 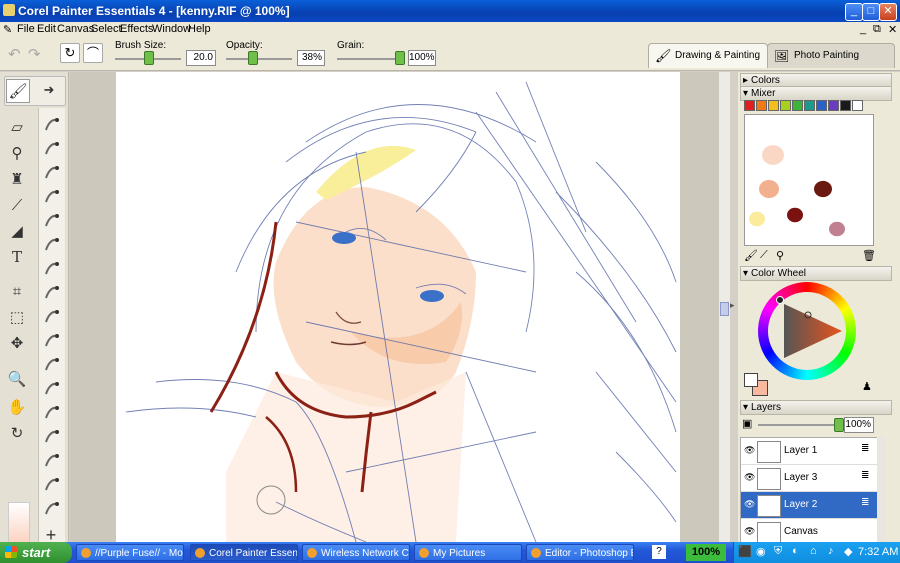 What do you see at coordinates (751, 255) in the screenshot?
I see `mixer-brush-icon: 🖌` at bounding box center [751, 255].